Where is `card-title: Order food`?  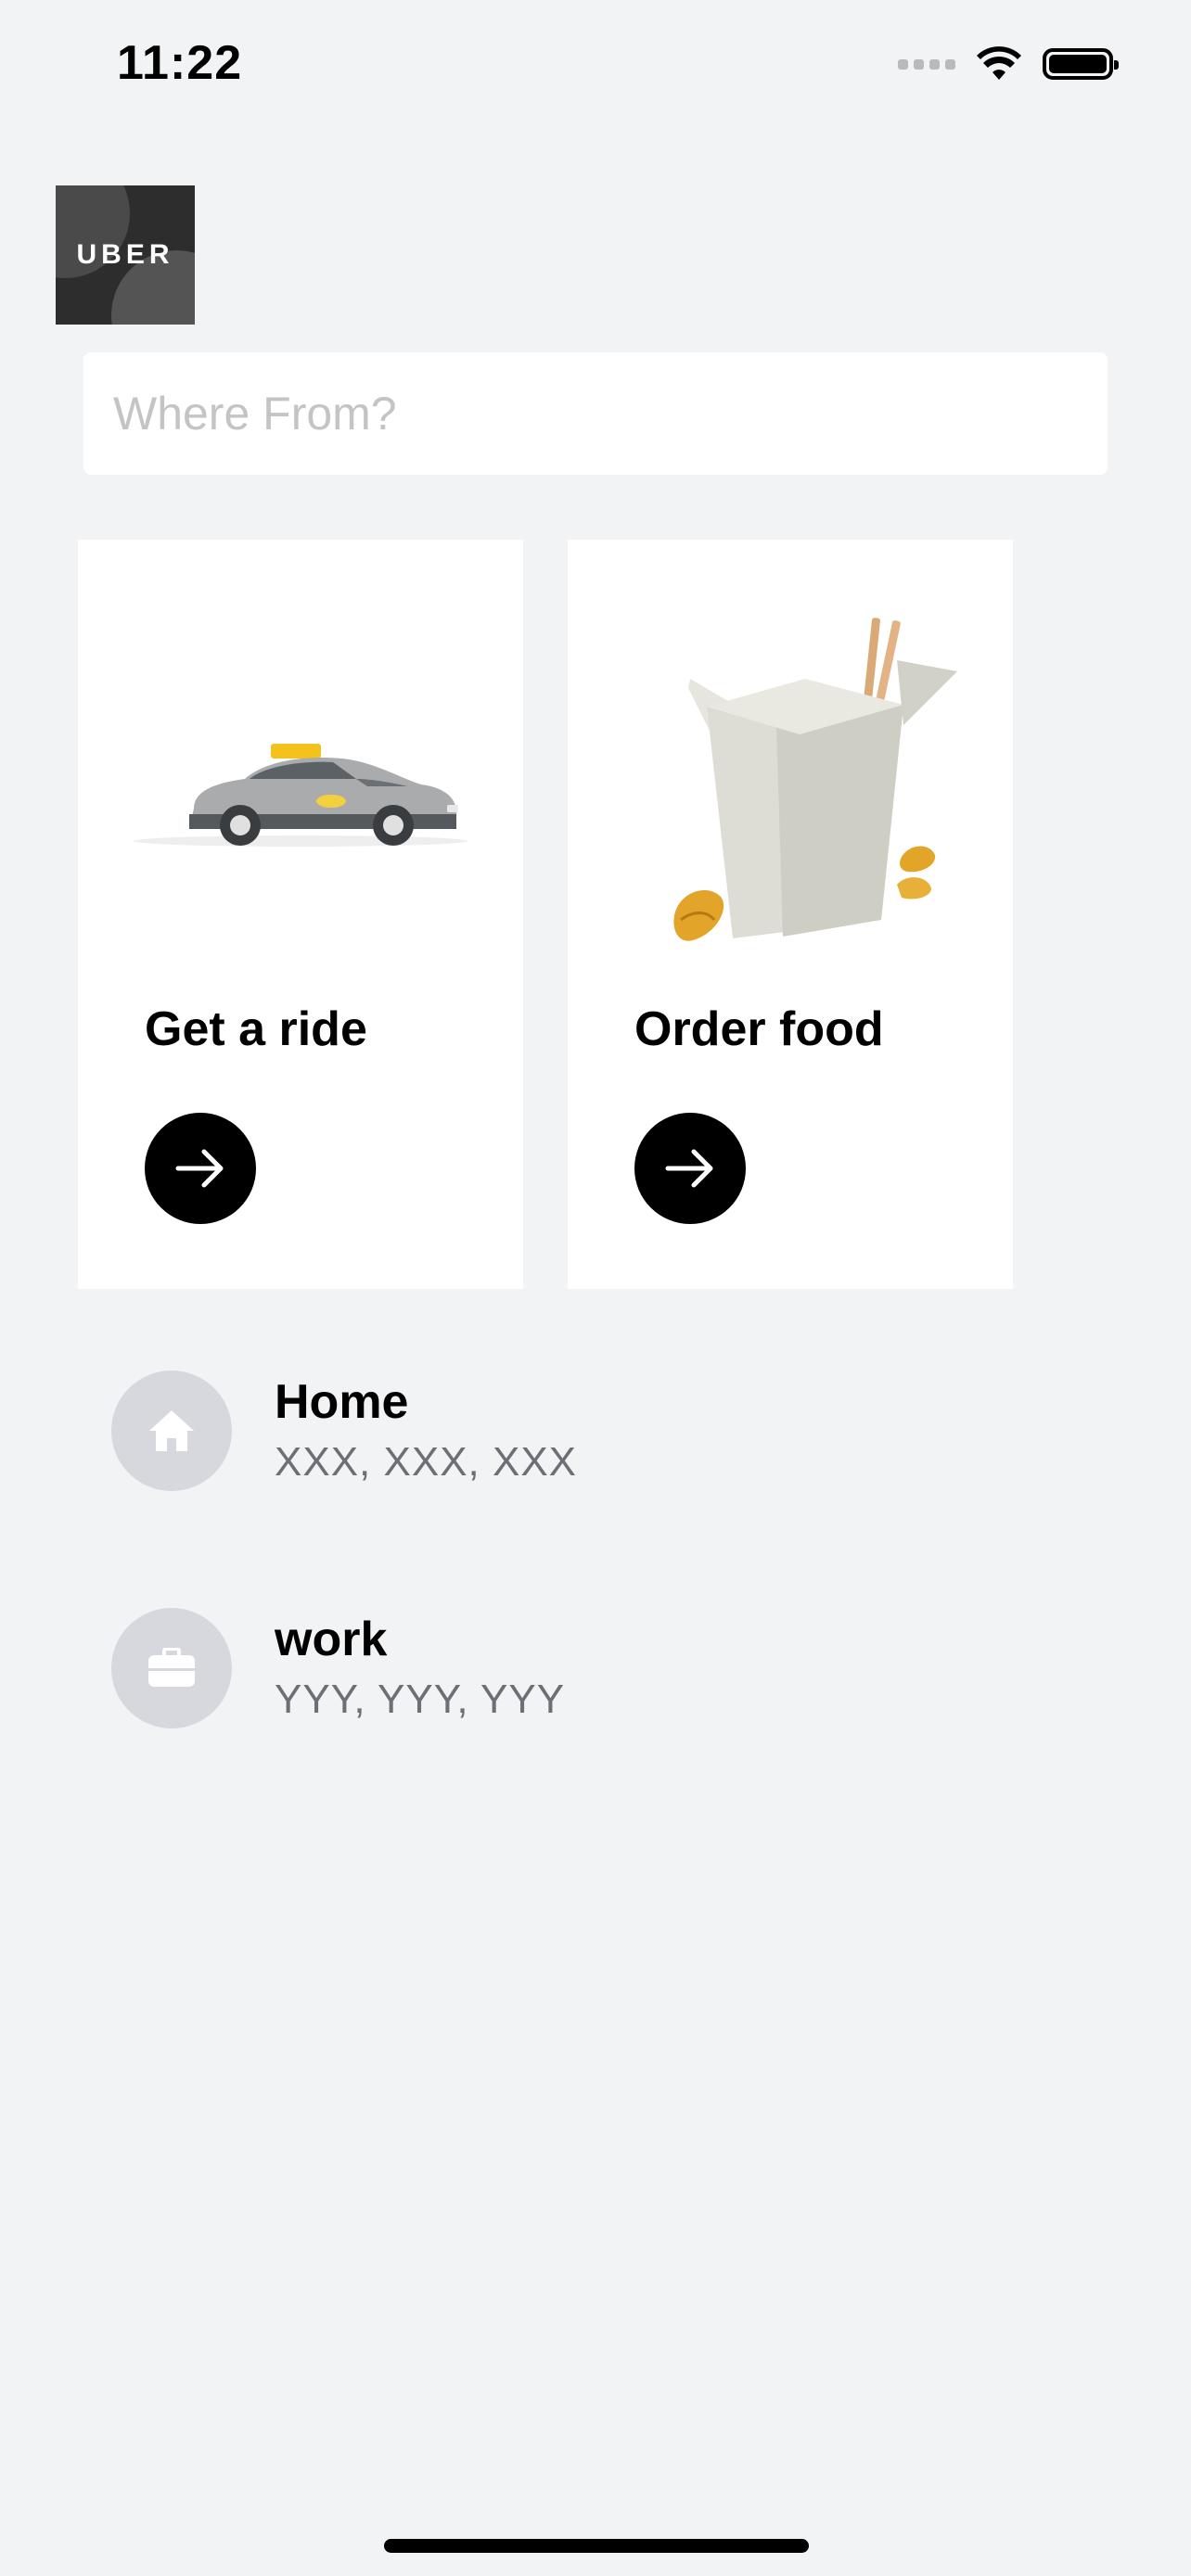
card-title: Order food is located at coordinates (759, 1029).